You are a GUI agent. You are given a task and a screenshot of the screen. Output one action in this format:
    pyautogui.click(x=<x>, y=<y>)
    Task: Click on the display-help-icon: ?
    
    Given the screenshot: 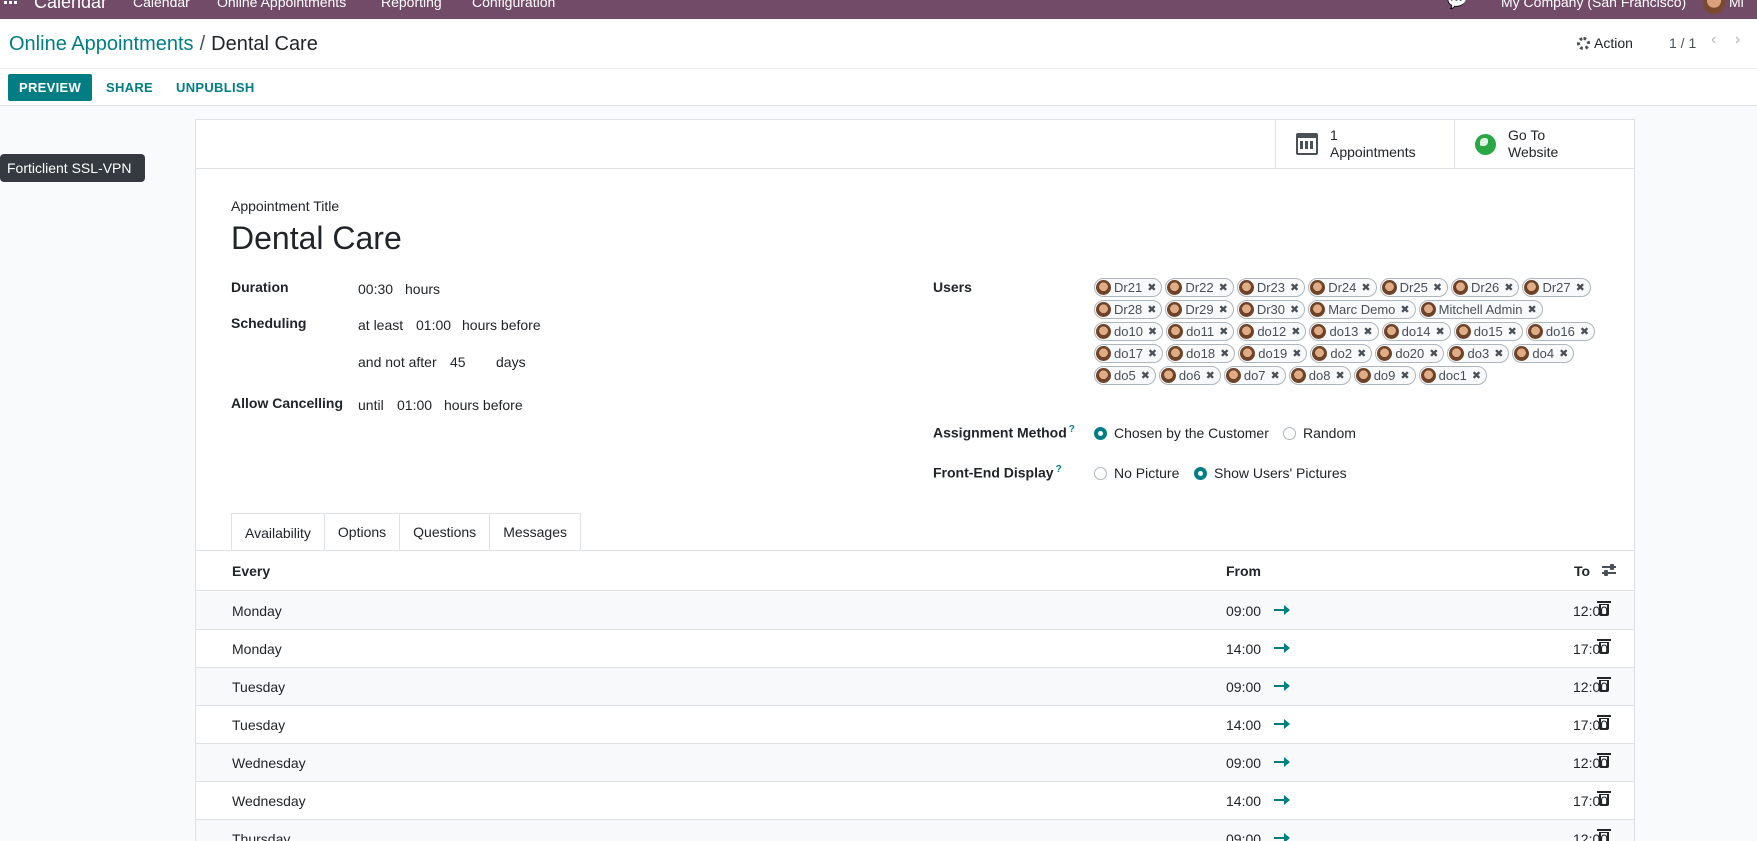 What is the action you would take?
    pyautogui.click(x=1059, y=469)
    